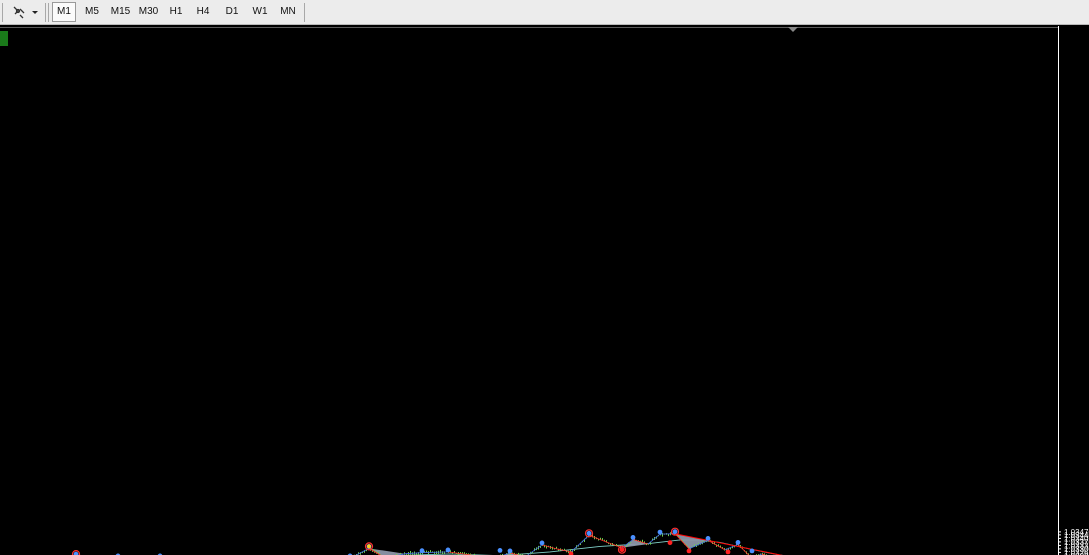 This screenshot has width=1089, height=555. Describe the element at coordinates (288, 12) in the screenshot. I see `timeframe-mn: MN` at that location.